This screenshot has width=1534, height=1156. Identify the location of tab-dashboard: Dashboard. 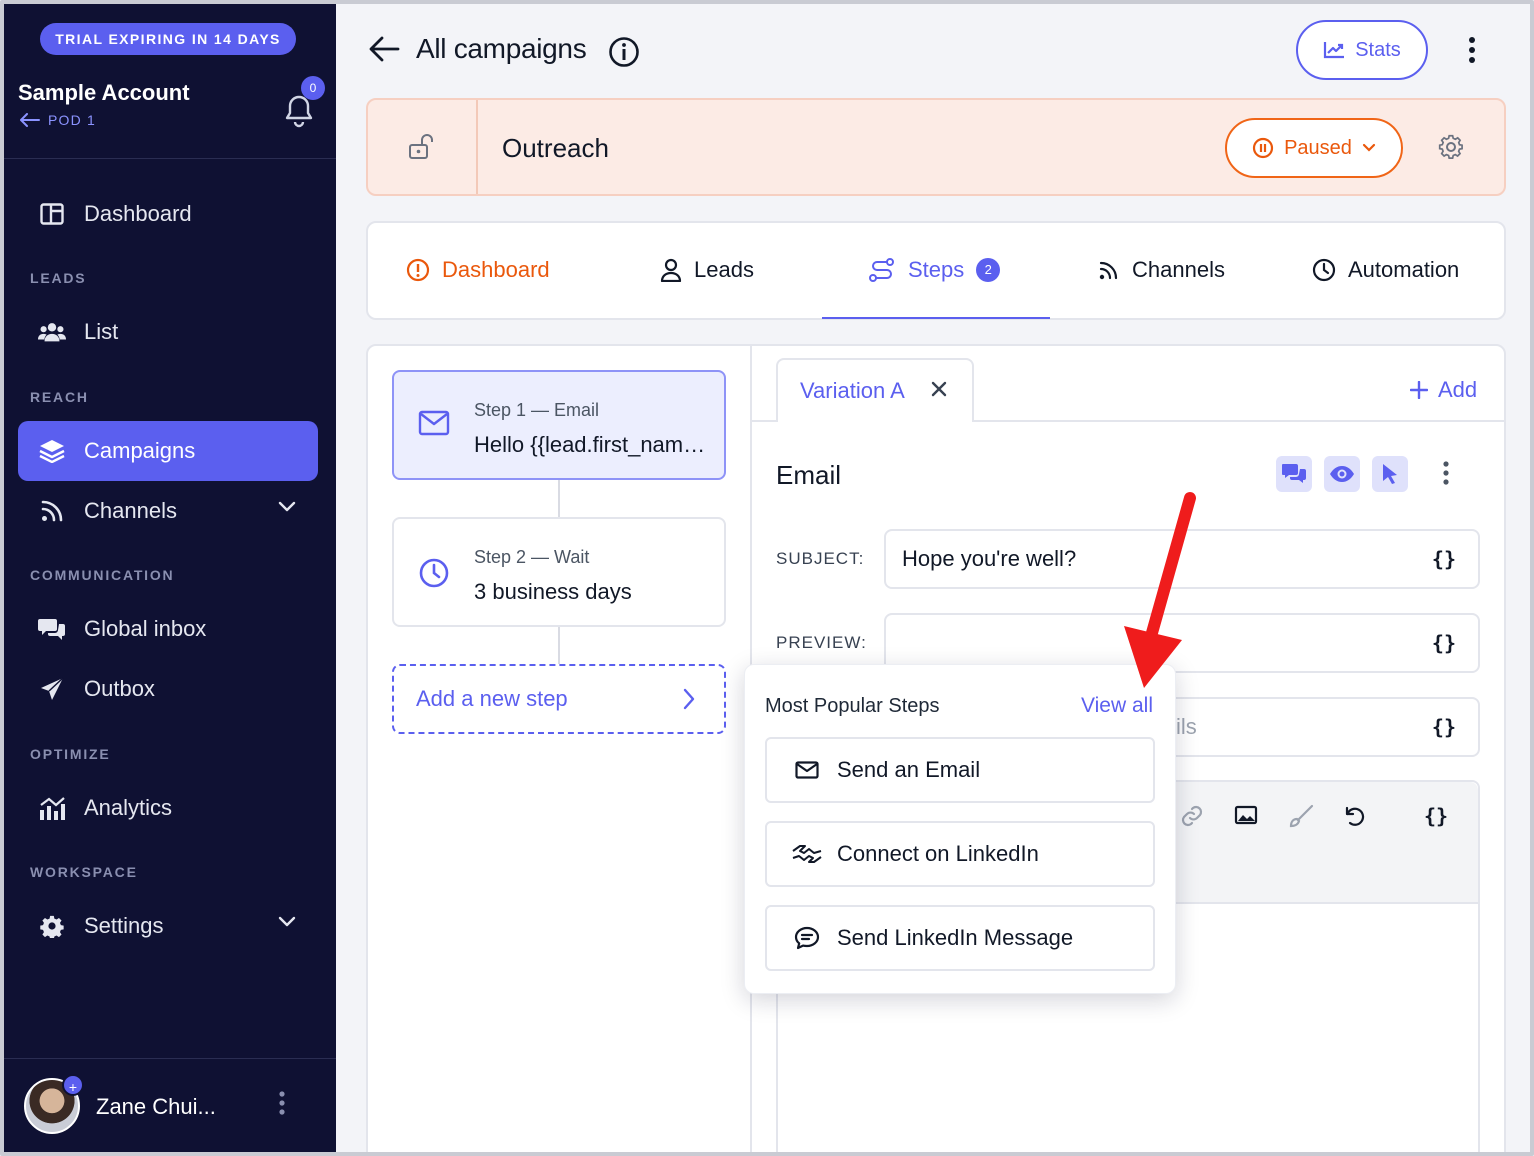
(478, 270).